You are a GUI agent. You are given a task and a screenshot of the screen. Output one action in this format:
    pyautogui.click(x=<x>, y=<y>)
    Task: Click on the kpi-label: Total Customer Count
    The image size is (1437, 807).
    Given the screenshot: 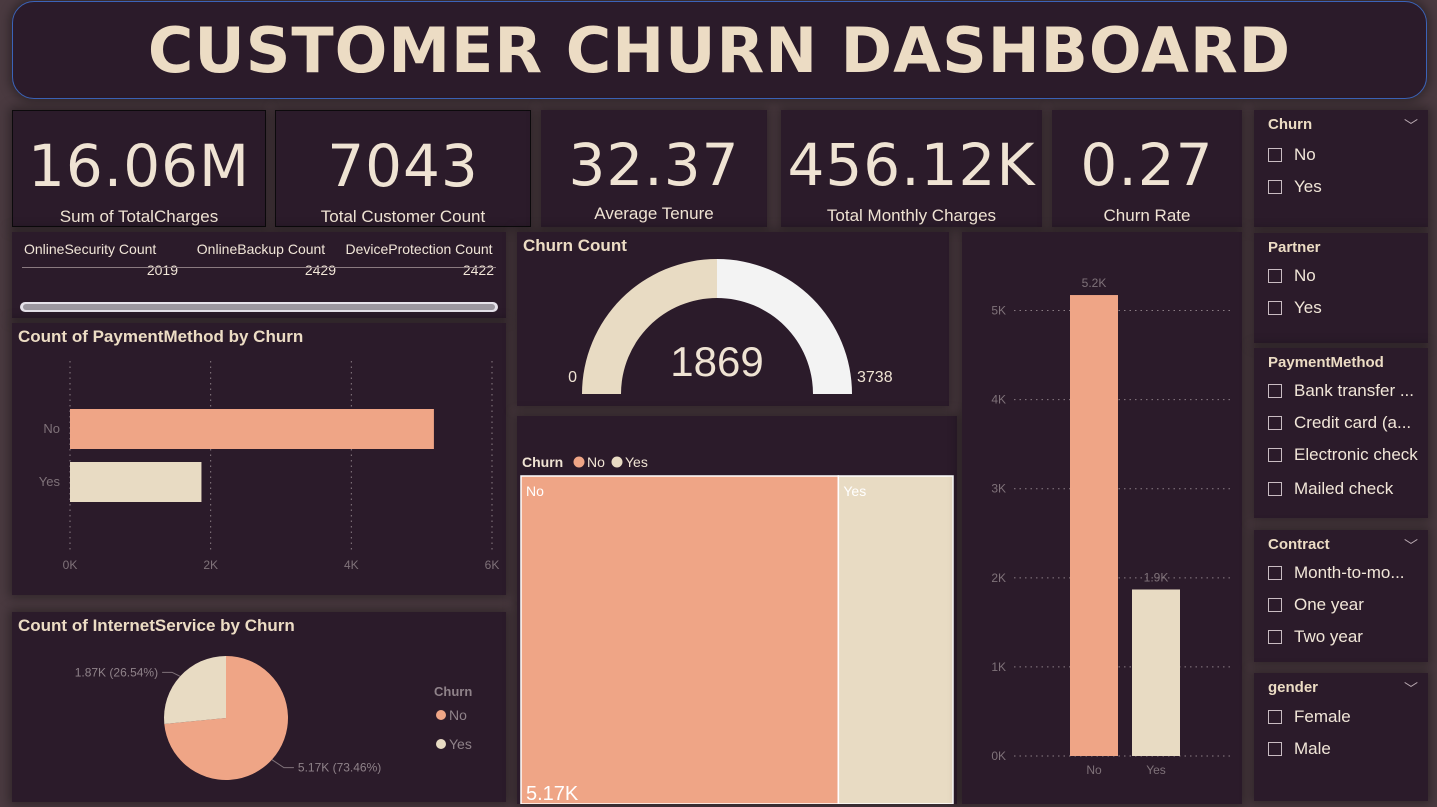 What is the action you would take?
    pyautogui.click(x=403, y=216)
    